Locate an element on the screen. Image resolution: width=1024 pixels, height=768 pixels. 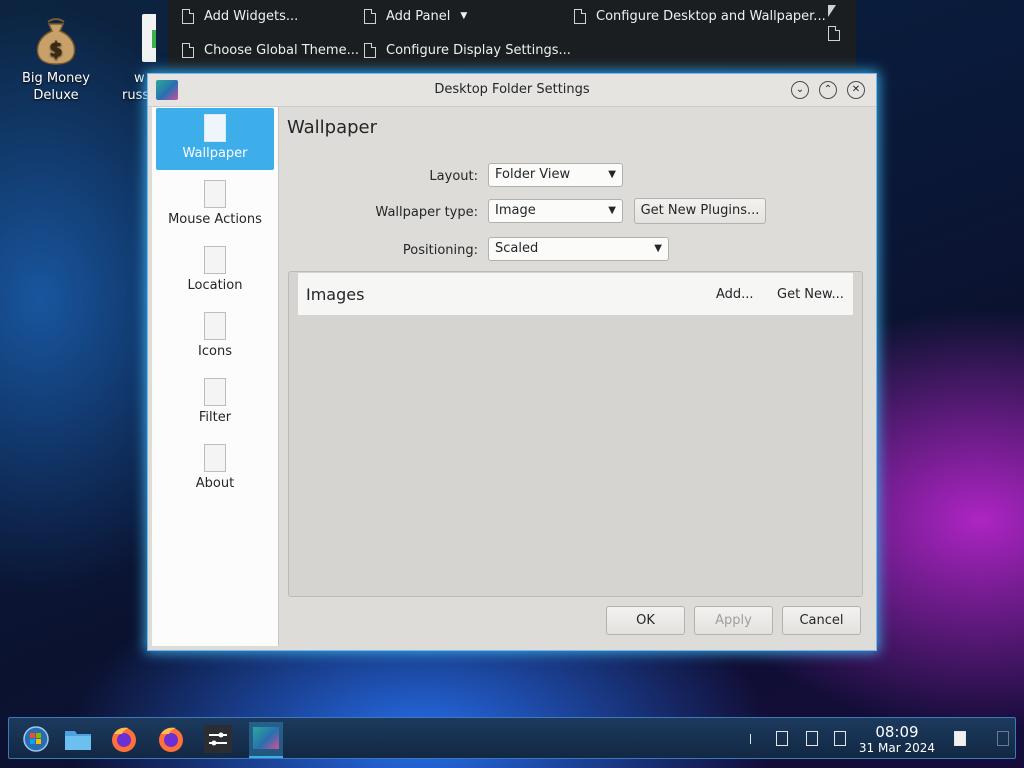
file-manager-icon is located at coordinates (78, 739).